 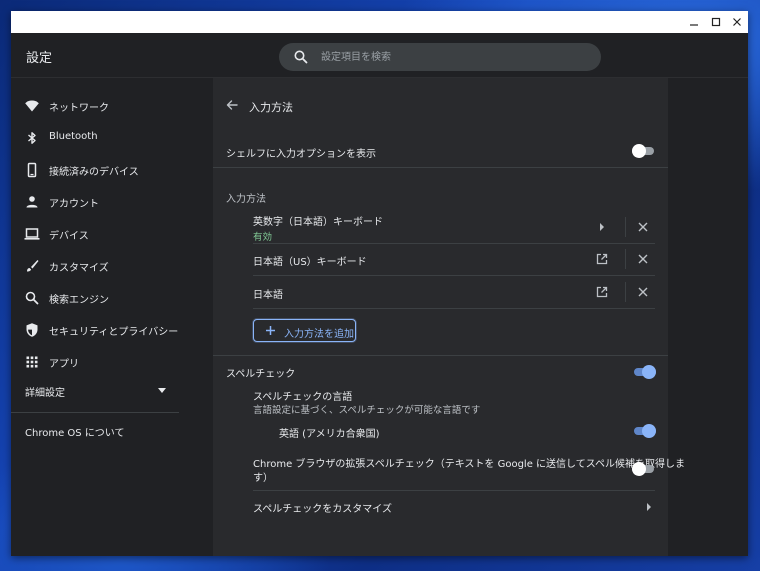 What do you see at coordinates (367, 410) in the screenshot?
I see `spellcheck-languages-description: 言語設定に基づく、スペルチェックが可能な言語です` at bounding box center [367, 410].